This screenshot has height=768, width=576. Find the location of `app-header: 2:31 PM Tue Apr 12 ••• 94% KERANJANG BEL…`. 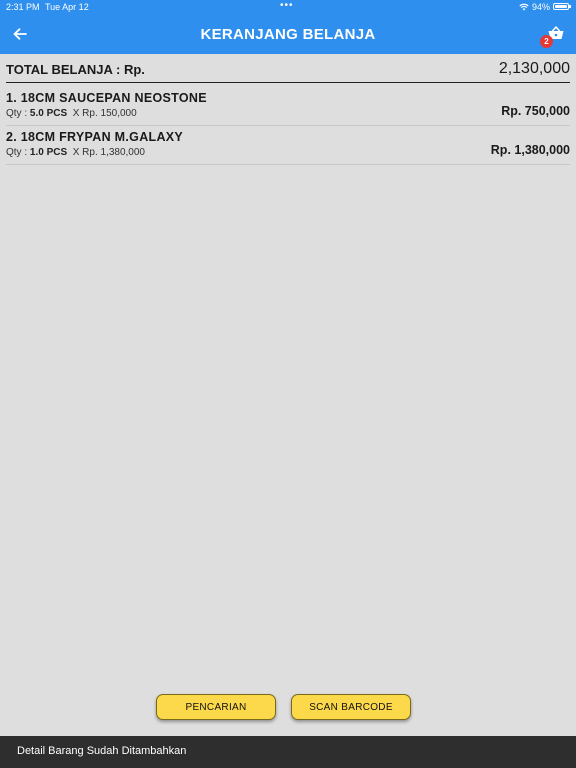

app-header: 2:31 PM Tue Apr 12 ••• 94% KERANJANG BEL… is located at coordinates (288, 27).